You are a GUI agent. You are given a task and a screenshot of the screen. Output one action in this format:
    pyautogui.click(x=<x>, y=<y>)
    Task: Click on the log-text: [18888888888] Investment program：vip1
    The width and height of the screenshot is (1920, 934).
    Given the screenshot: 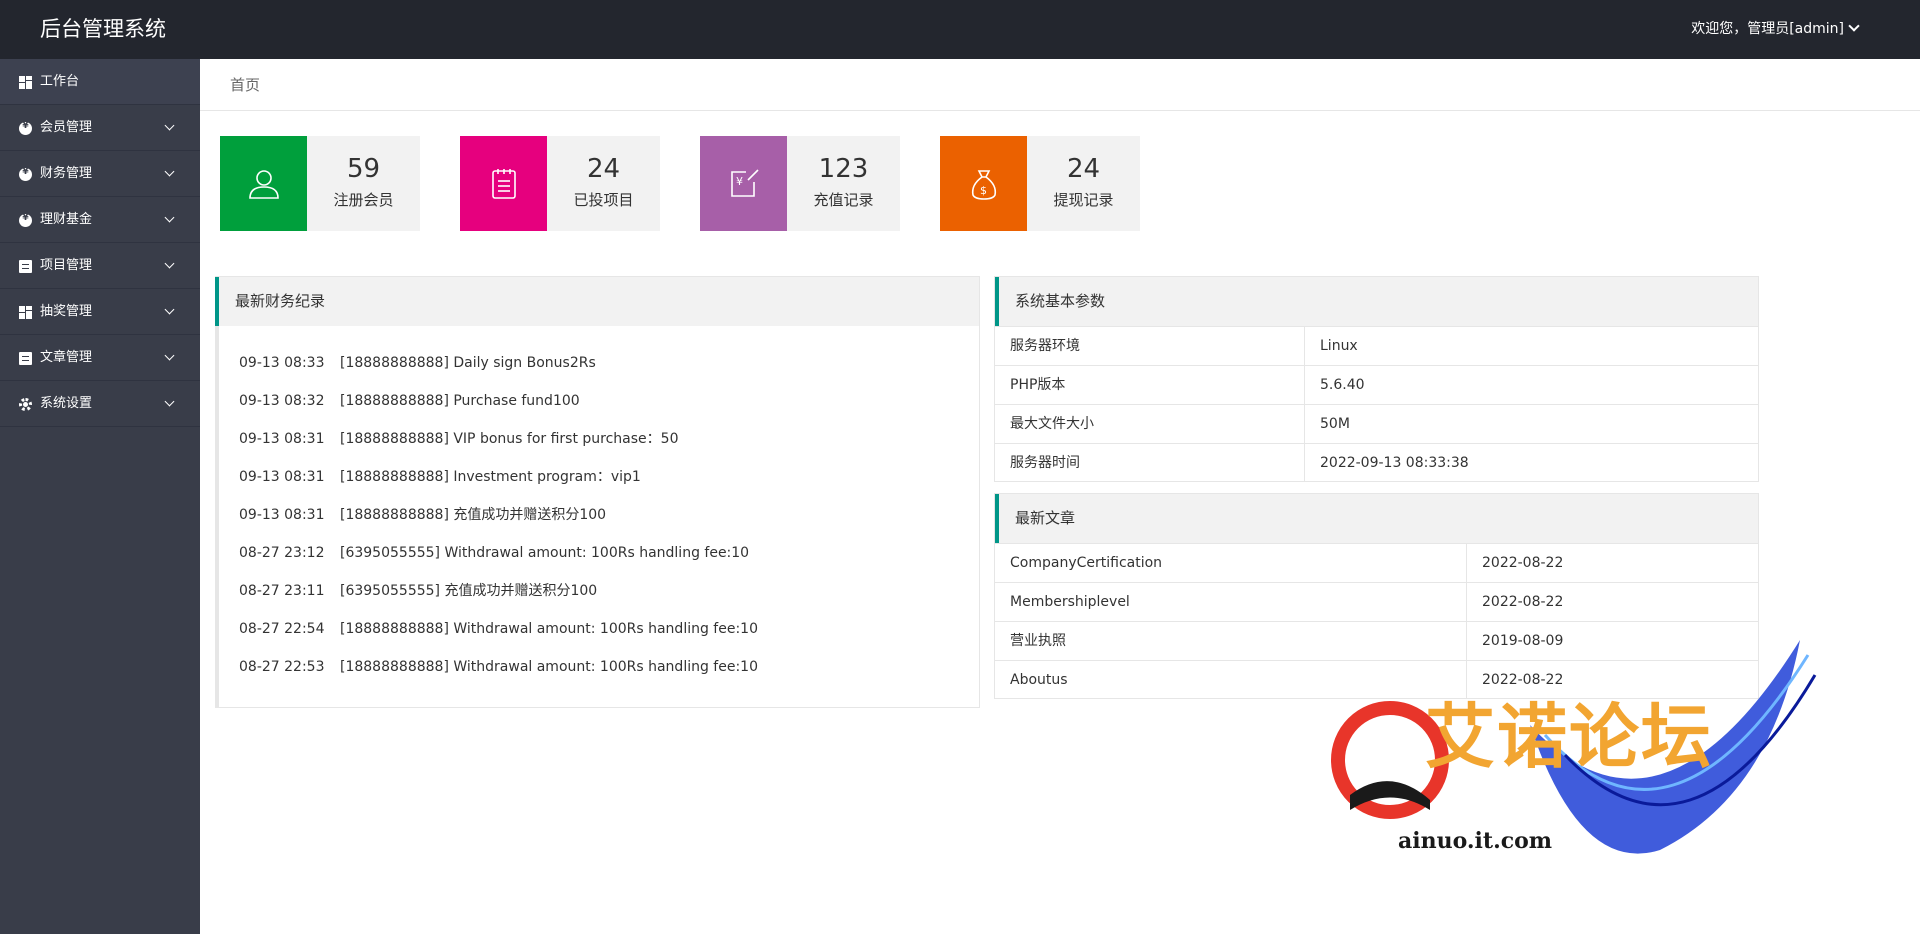 What is the action you would take?
    pyautogui.click(x=490, y=477)
    